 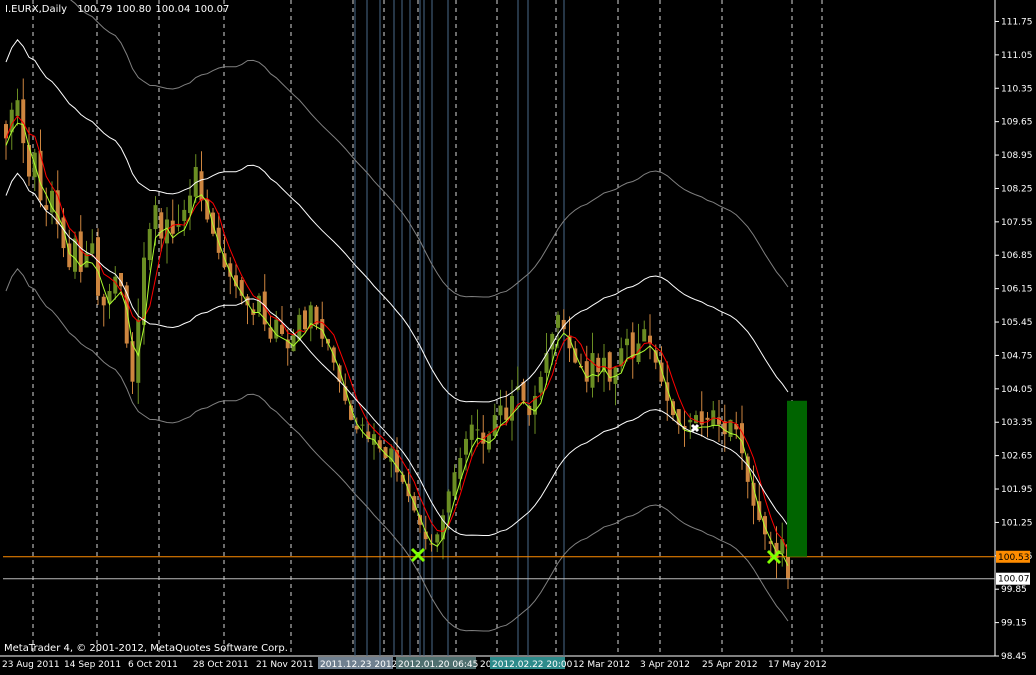 I want to click on y-tick-label: 110.35, so click(x=1017, y=89).